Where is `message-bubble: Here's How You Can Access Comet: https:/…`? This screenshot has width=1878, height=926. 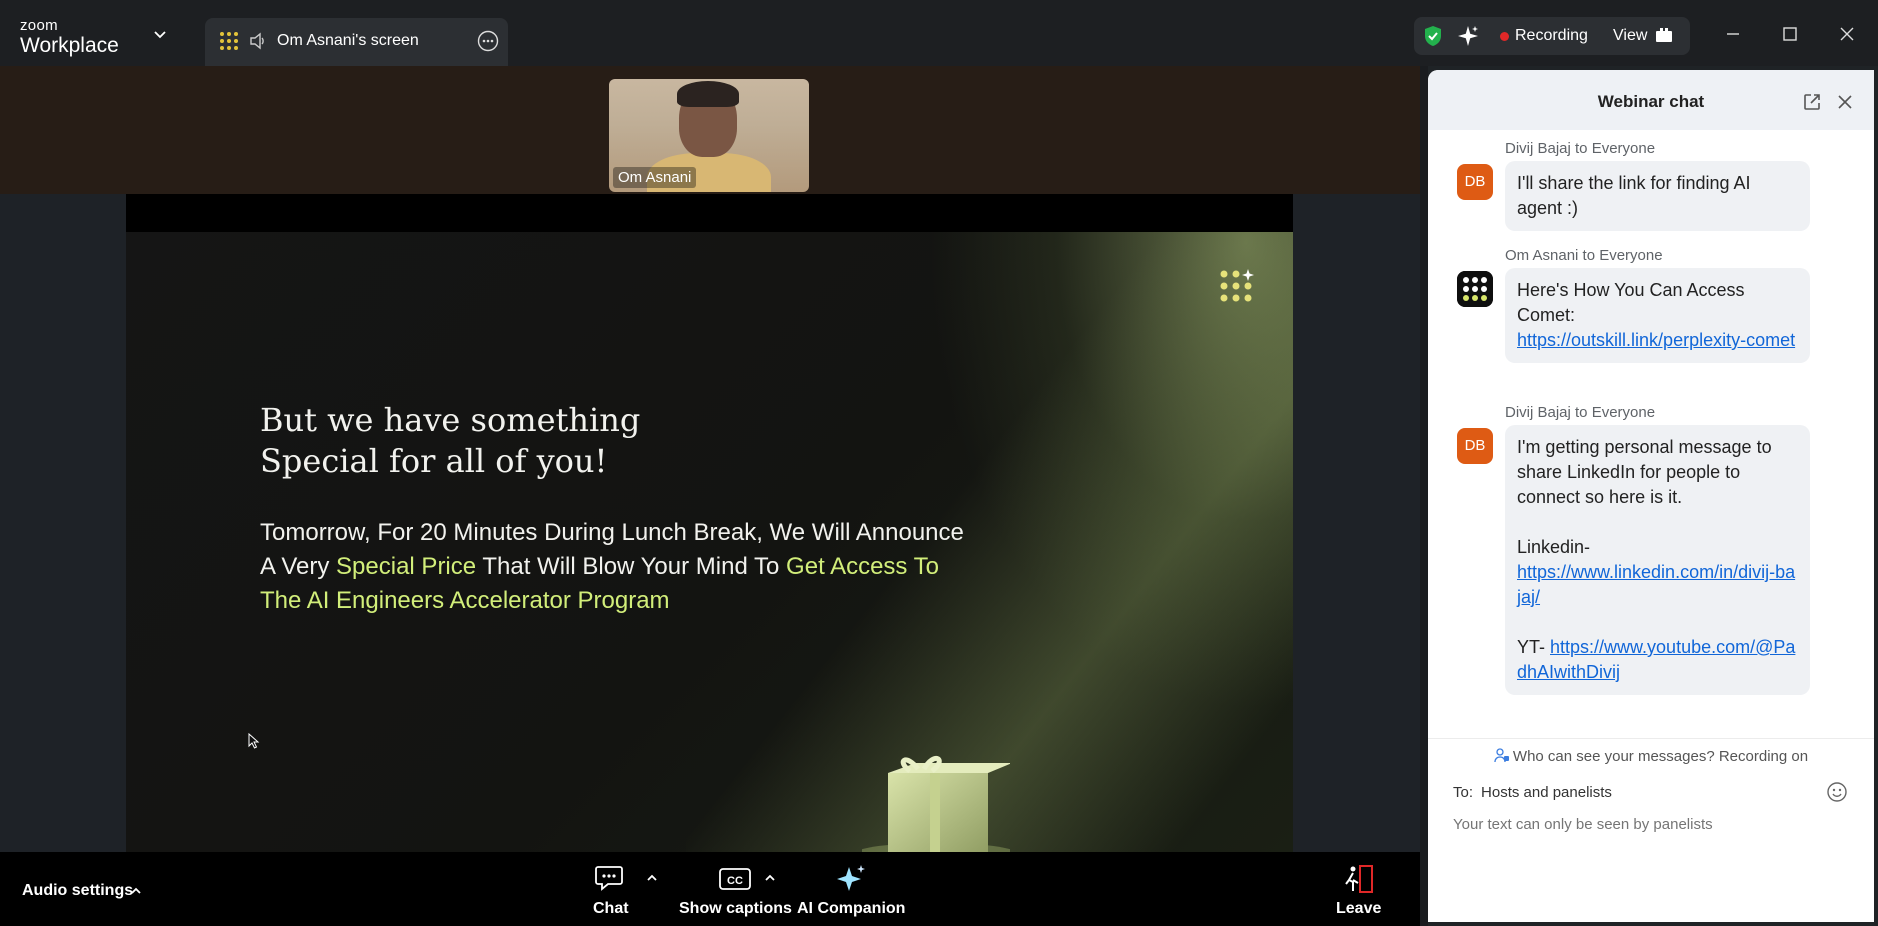
message-bubble: Here's How You Can Access Comet: https:/… is located at coordinates (1657, 315).